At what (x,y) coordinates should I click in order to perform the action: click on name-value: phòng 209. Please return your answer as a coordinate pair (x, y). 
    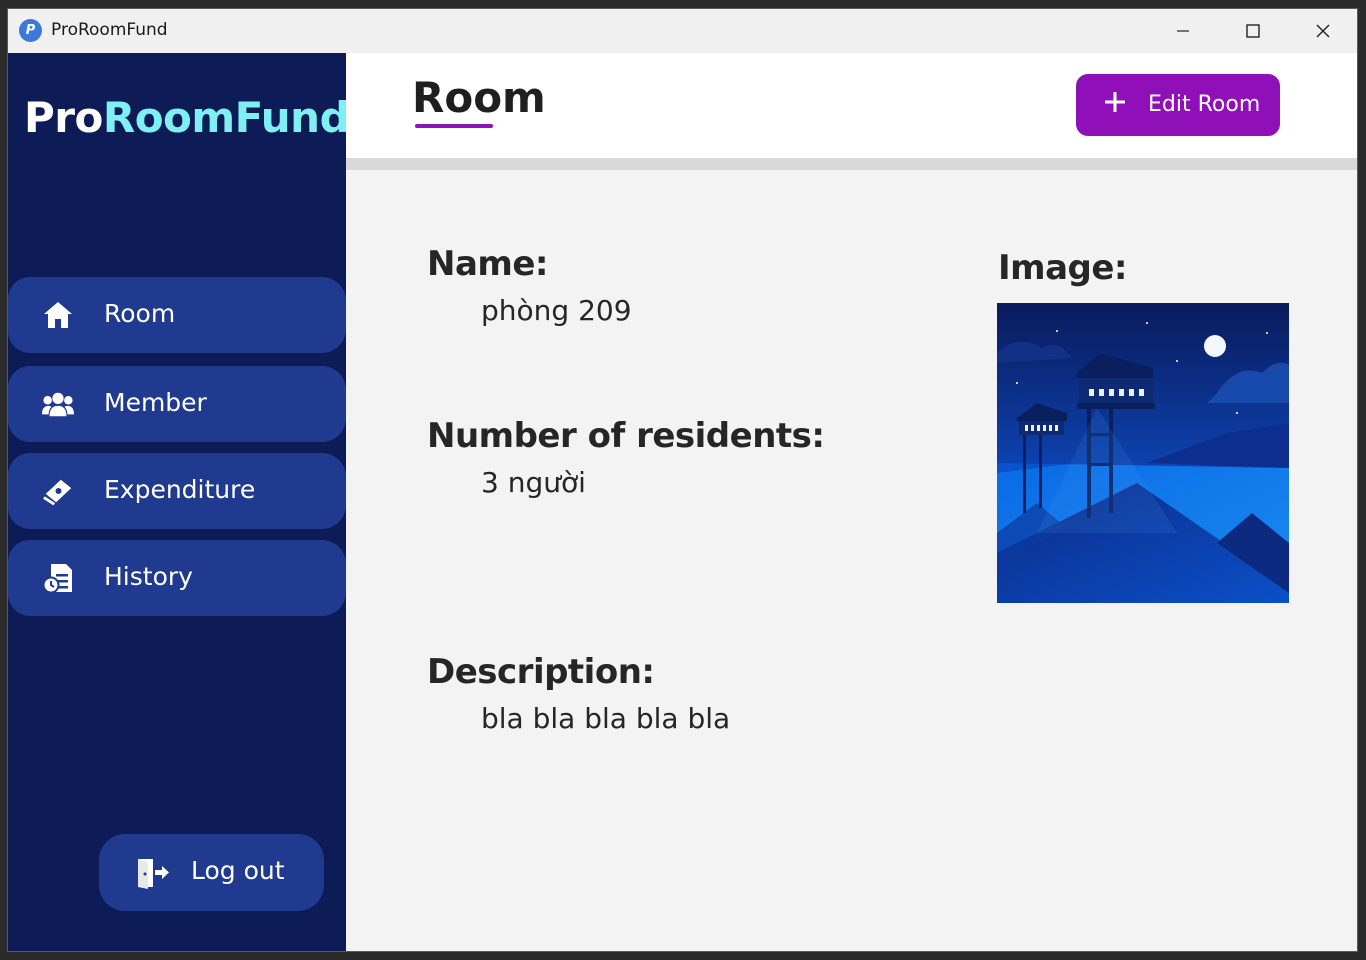
    Looking at the image, I should click on (556, 310).